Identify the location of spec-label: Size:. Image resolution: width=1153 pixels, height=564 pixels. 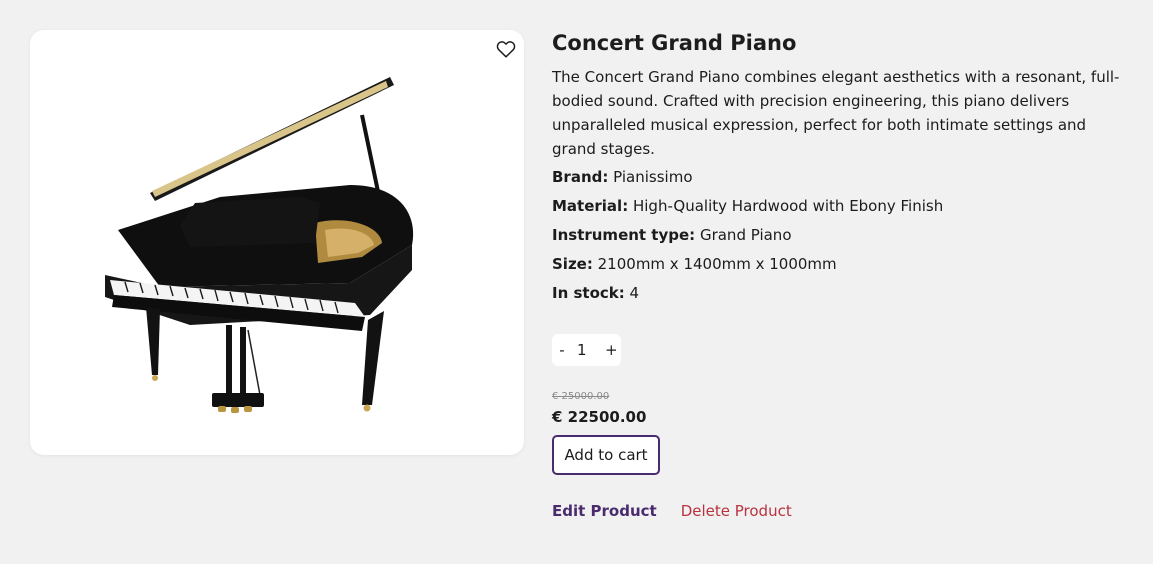
(572, 264).